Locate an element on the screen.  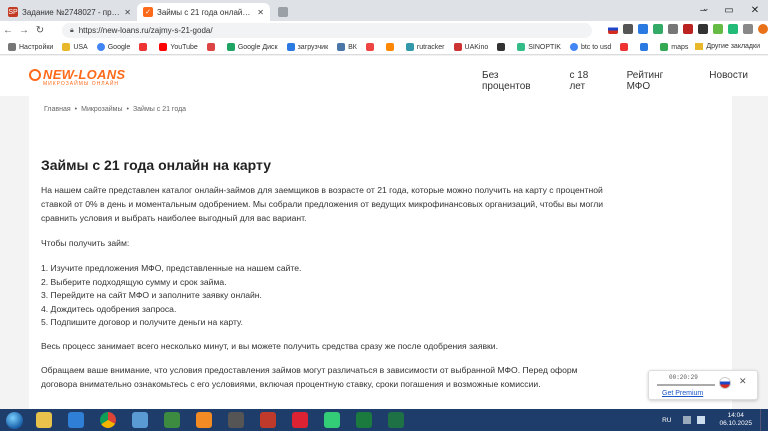
language-indicator: RU is located at coordinates (666, 420).